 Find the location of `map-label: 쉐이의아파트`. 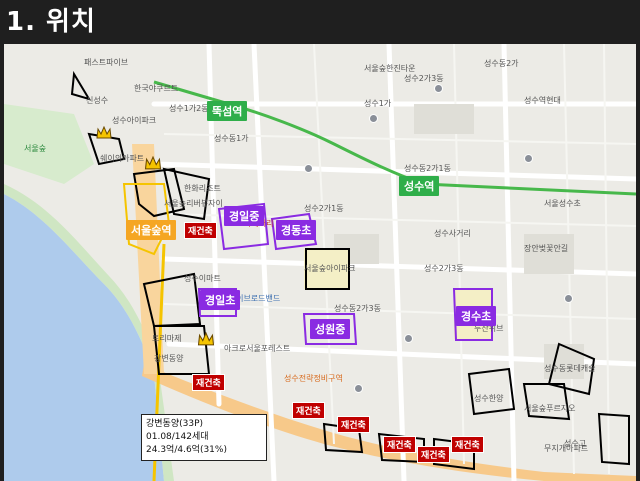

map-label: 쉐이의아파트 is located at coordinates (122, 158).